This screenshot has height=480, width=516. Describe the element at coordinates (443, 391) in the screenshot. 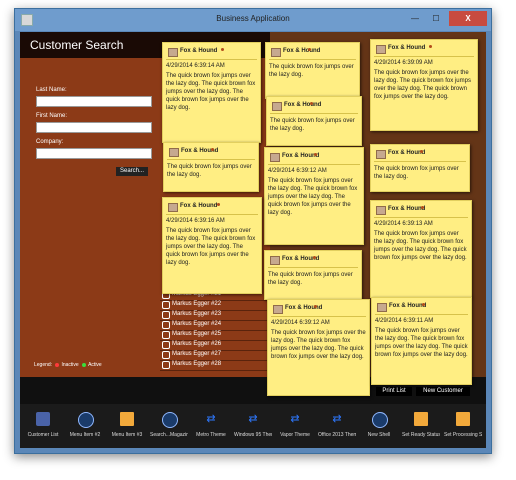

I see `new-customer-button: New Customer` at that location.